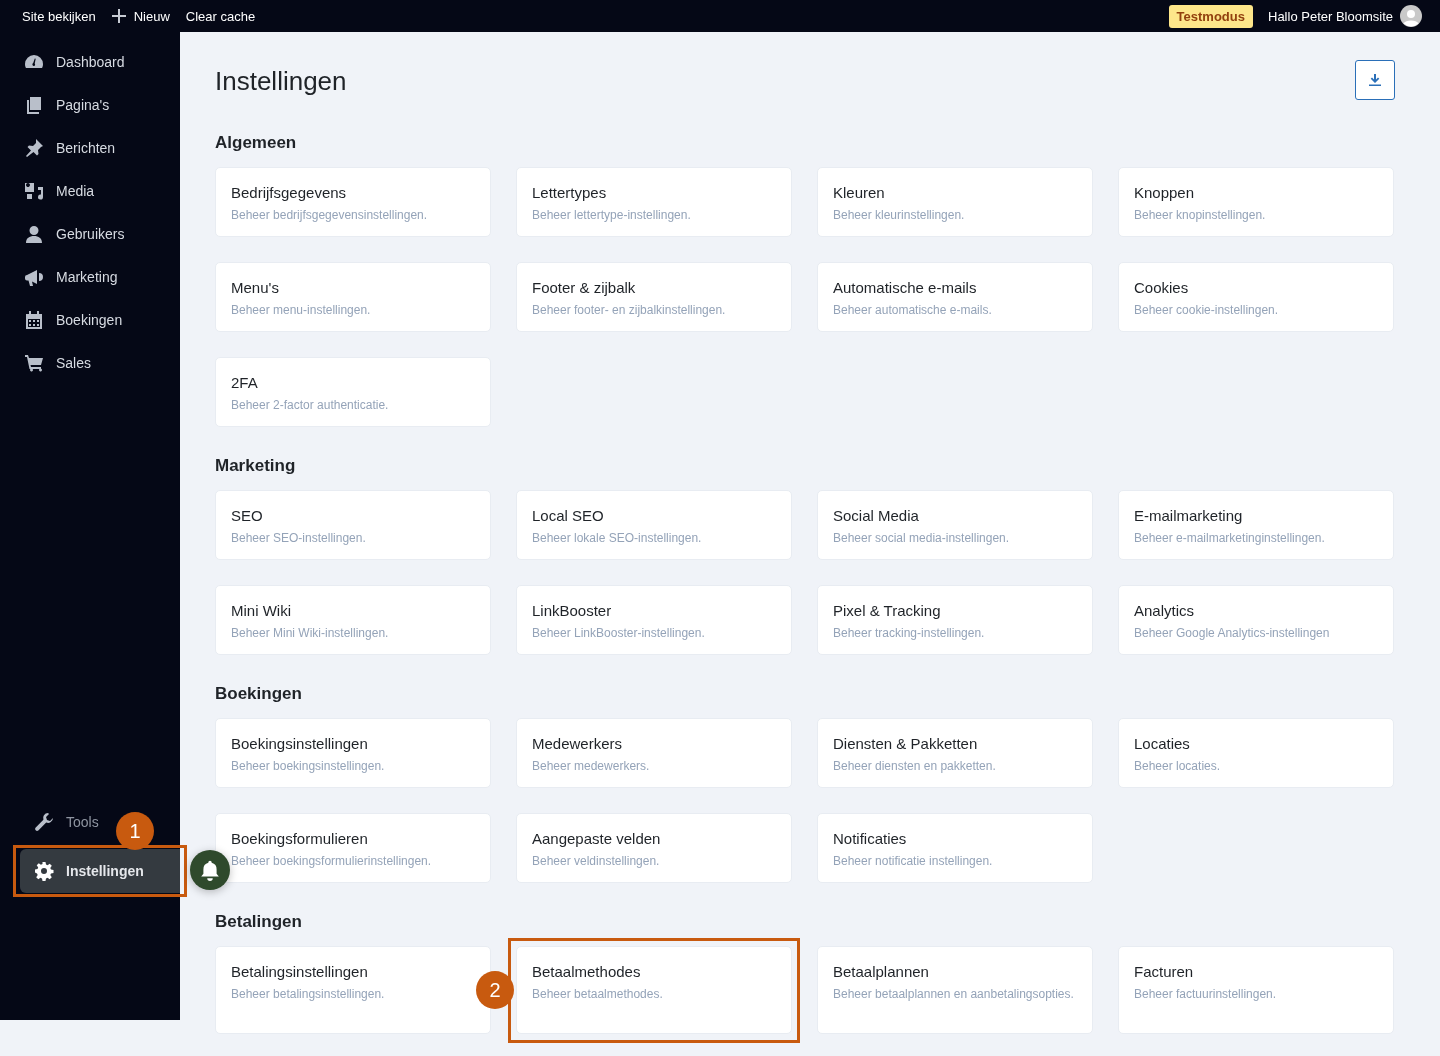 The width and height of the screenshot is (1440, 1056). What do you see at coordinates (90, 104) in the screenshot?
I see `sidebar-item: Pagina's` at bounding box center [90, 104].